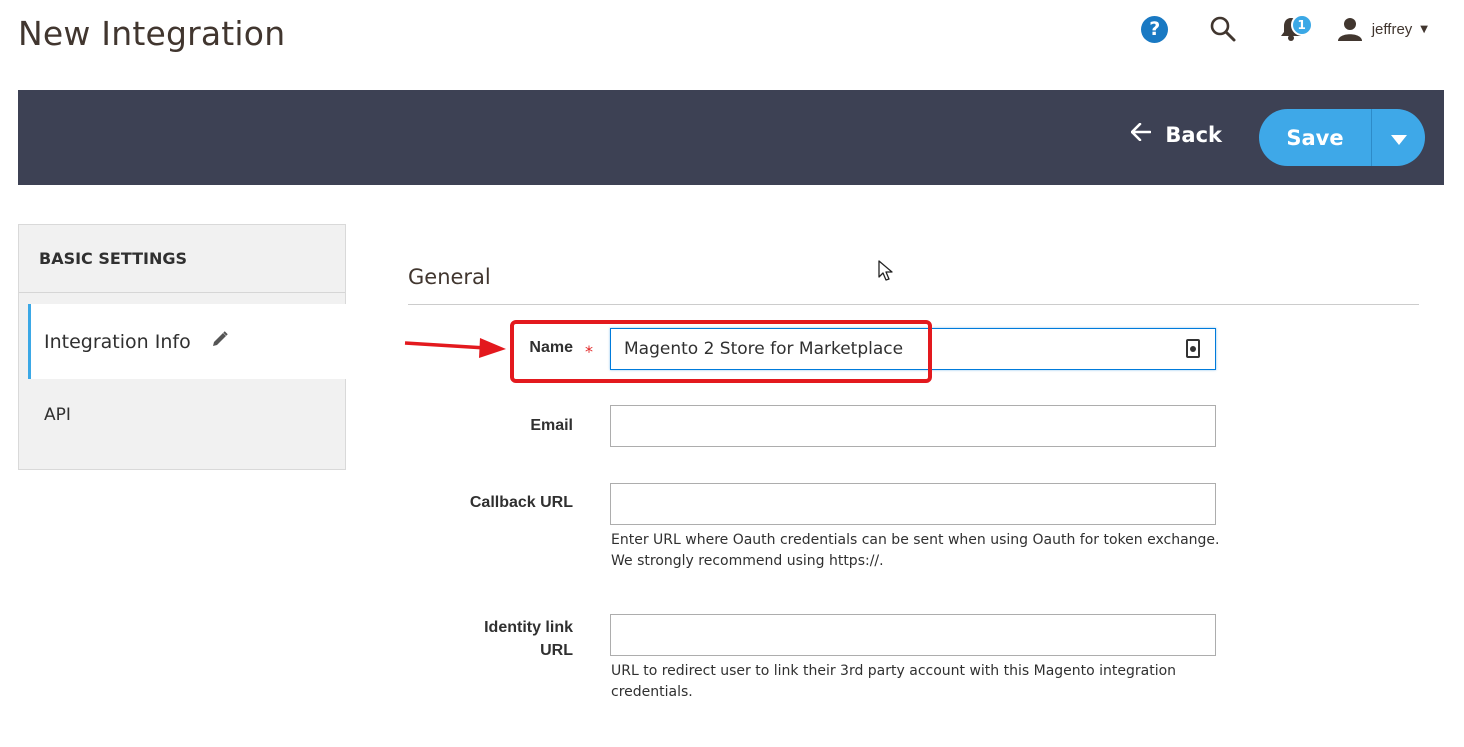 The image size is (1464, 747). Describe the element at coordinates (117, 341) in the screenshot. I see `sidebar-item-label: Integration Info` at that location.